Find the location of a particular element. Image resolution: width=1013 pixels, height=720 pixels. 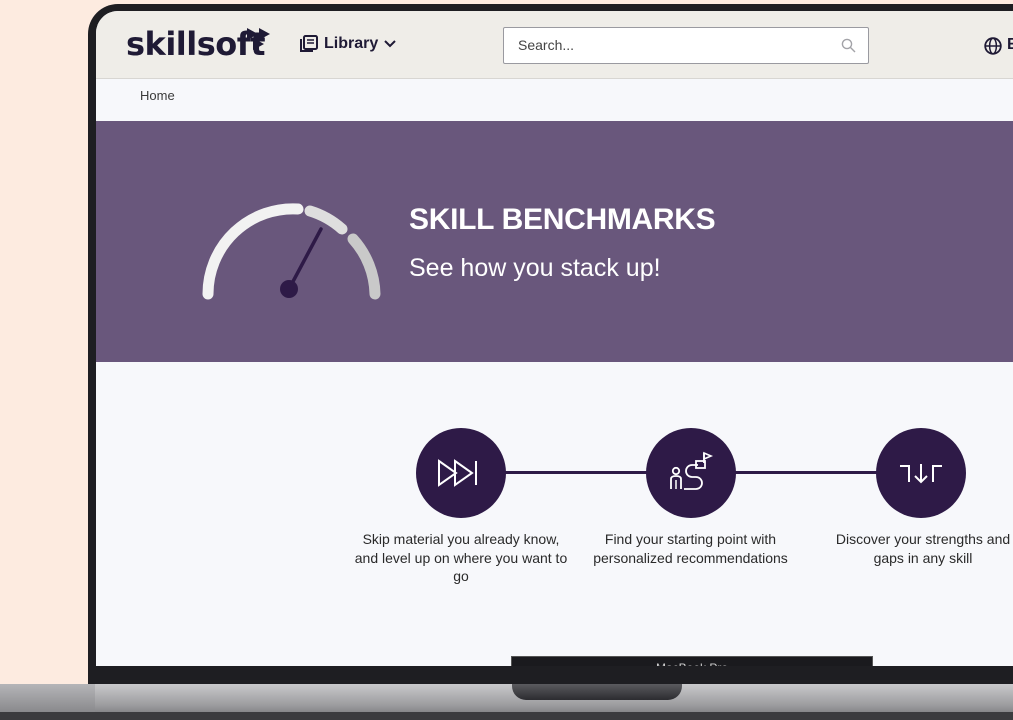

library-label: Library is located at coordinates (351, 43).